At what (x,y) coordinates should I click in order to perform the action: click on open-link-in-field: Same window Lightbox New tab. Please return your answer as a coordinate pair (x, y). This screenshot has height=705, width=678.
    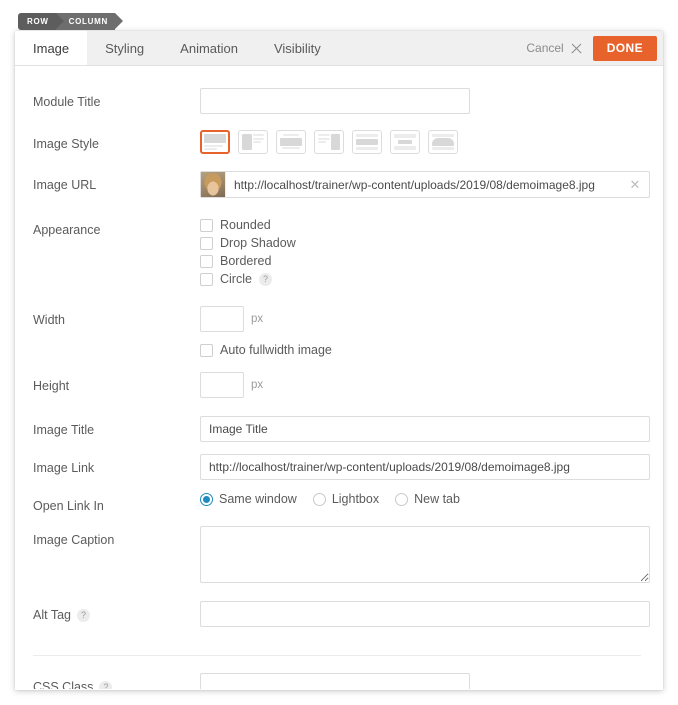
    Looking at the image, I should click on (420, 499).